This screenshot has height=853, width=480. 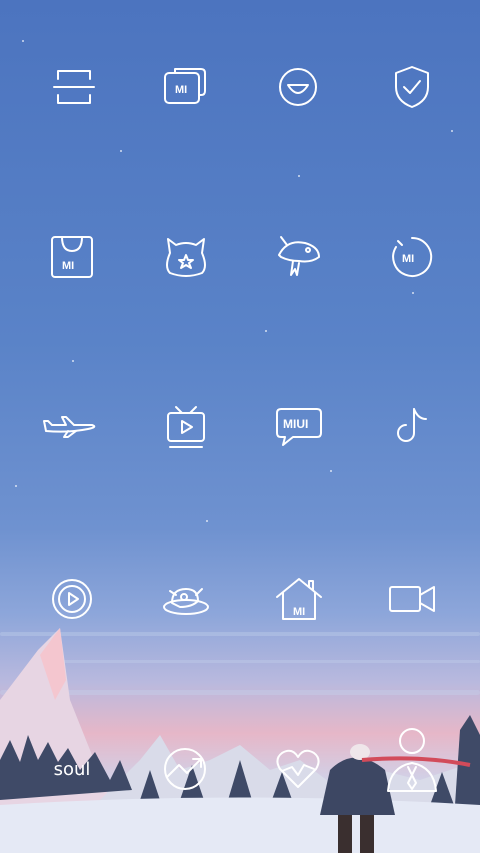 I want to click on mi-ring-icon: MI, so click(x=412, y=256).